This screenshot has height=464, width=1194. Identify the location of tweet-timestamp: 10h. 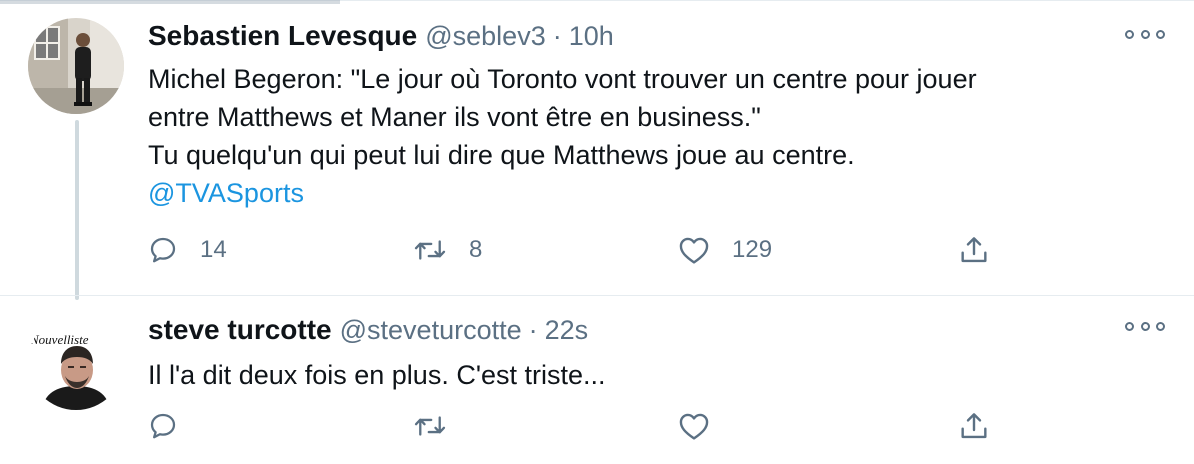
(591, 36).